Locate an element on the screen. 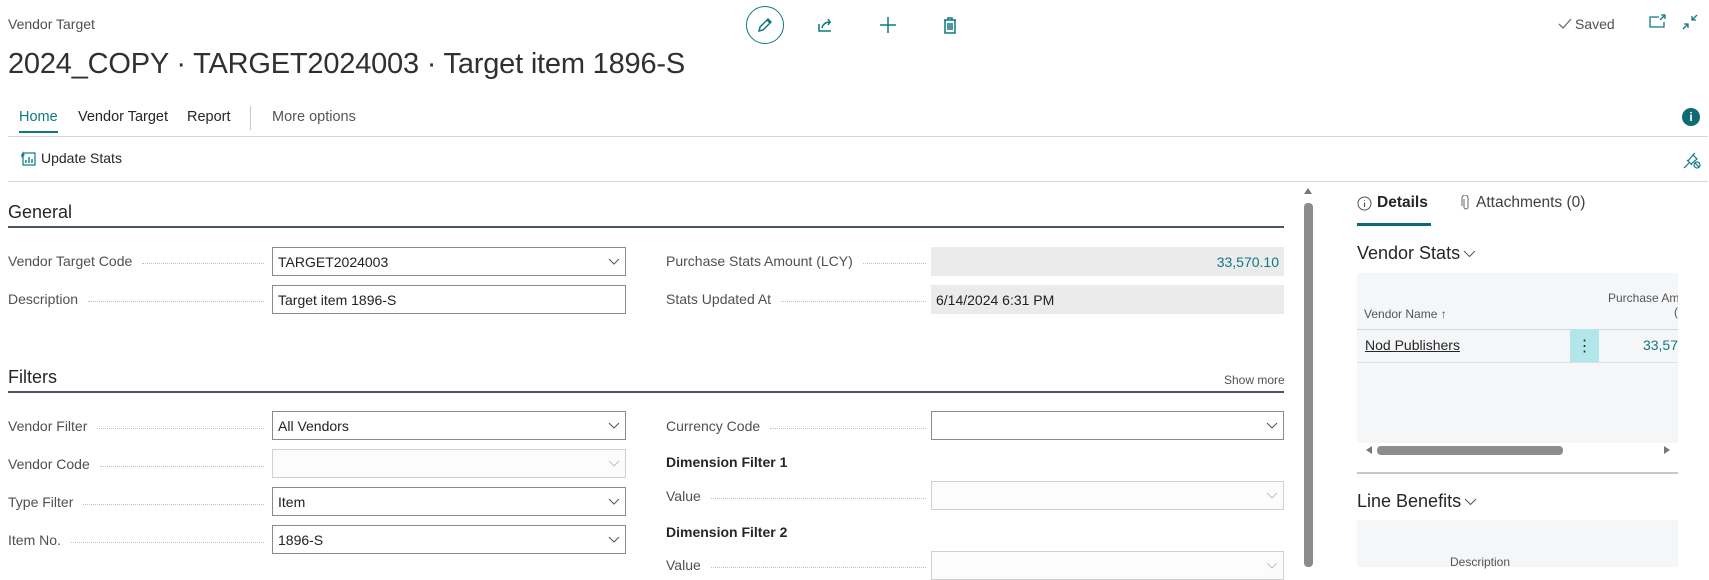  tab-vendor-target: Vendor Target is located at coordinates (123, 120).